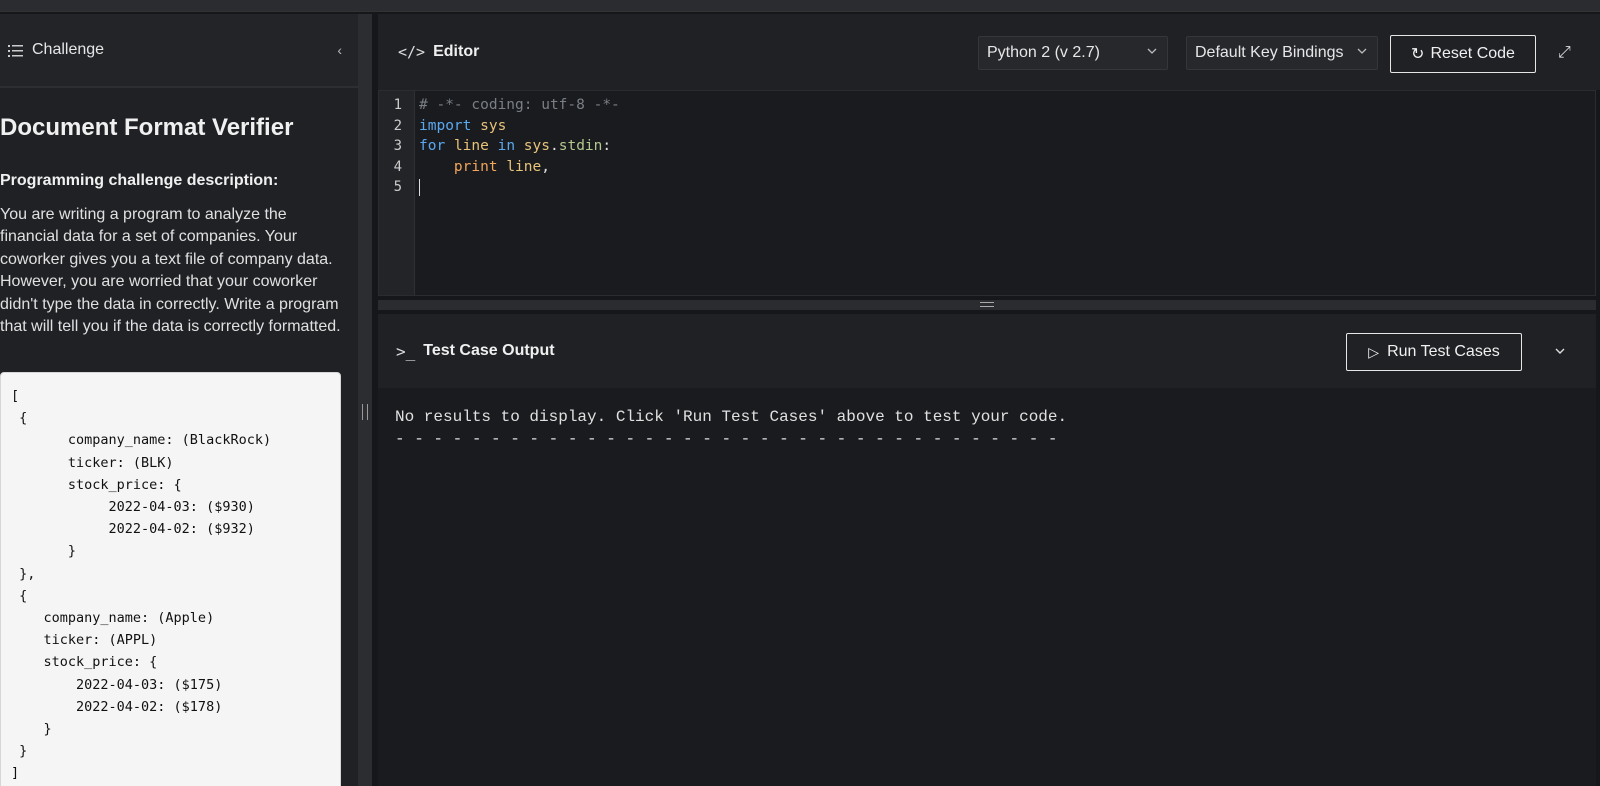 This screenshot has width=1600, height=786. What do you see at coordinates (397, 105) in the screenshot?
I see `line-number: 1` at bounding box center [397, 105].